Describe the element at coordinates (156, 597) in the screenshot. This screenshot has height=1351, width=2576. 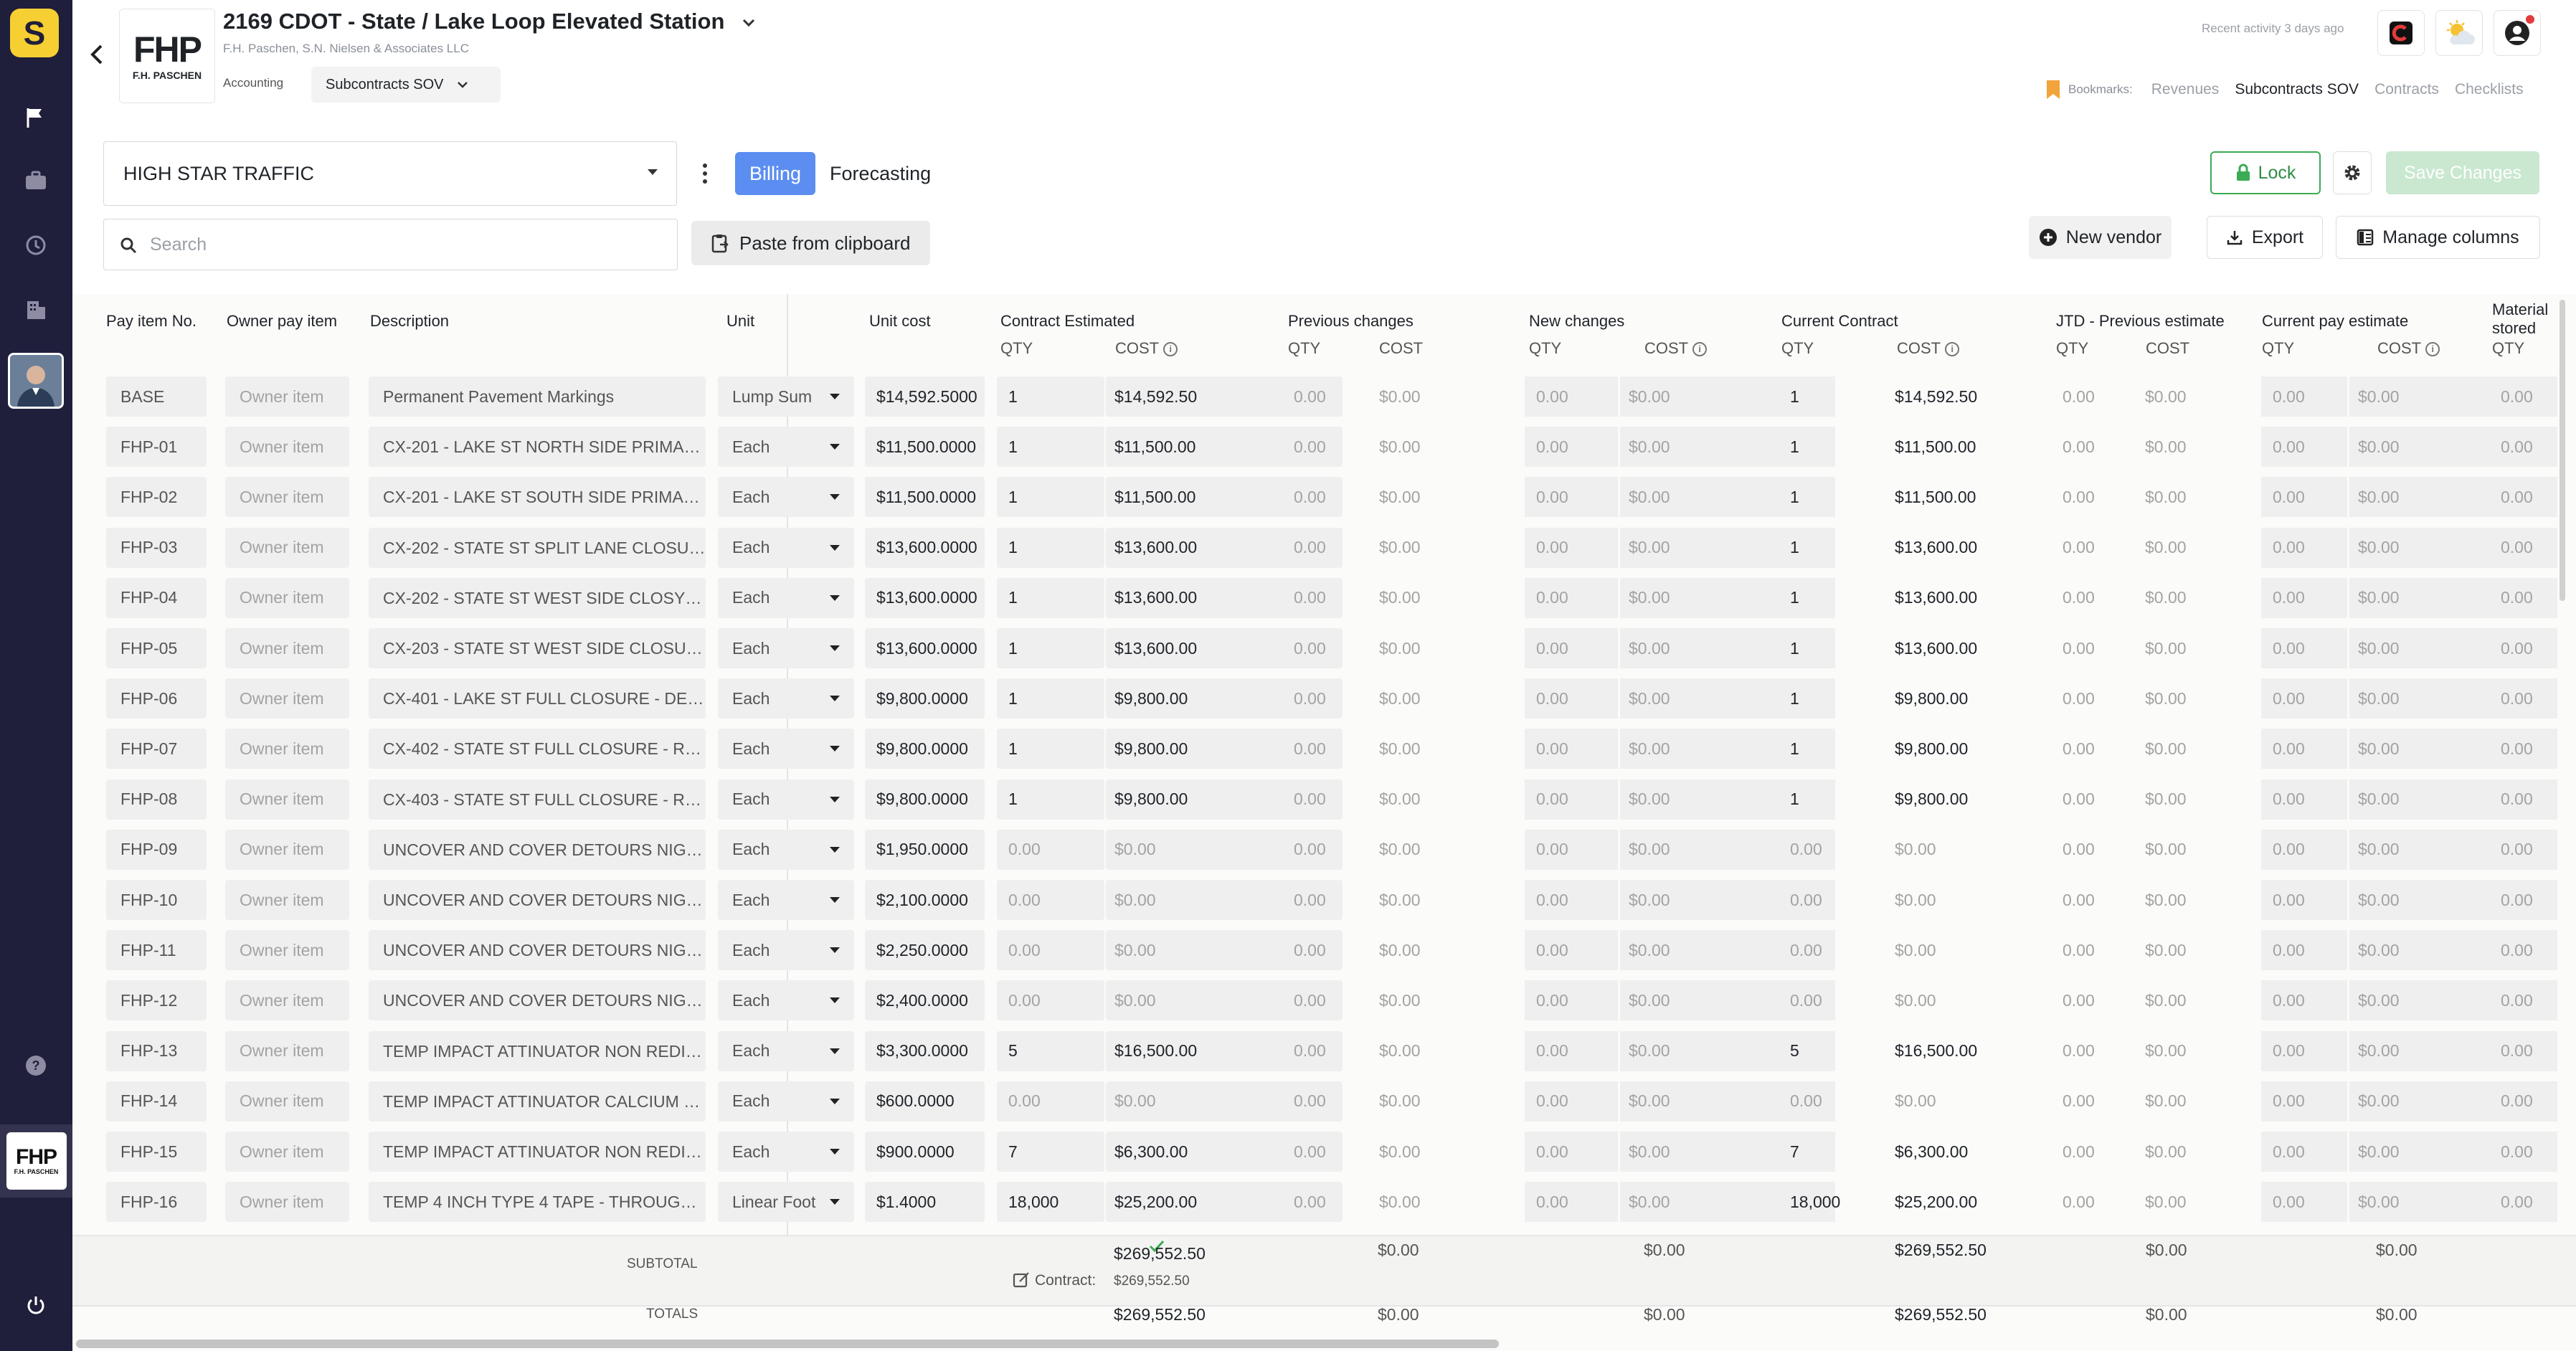
I see `pay-item-no-field: FHP-04` at that location.